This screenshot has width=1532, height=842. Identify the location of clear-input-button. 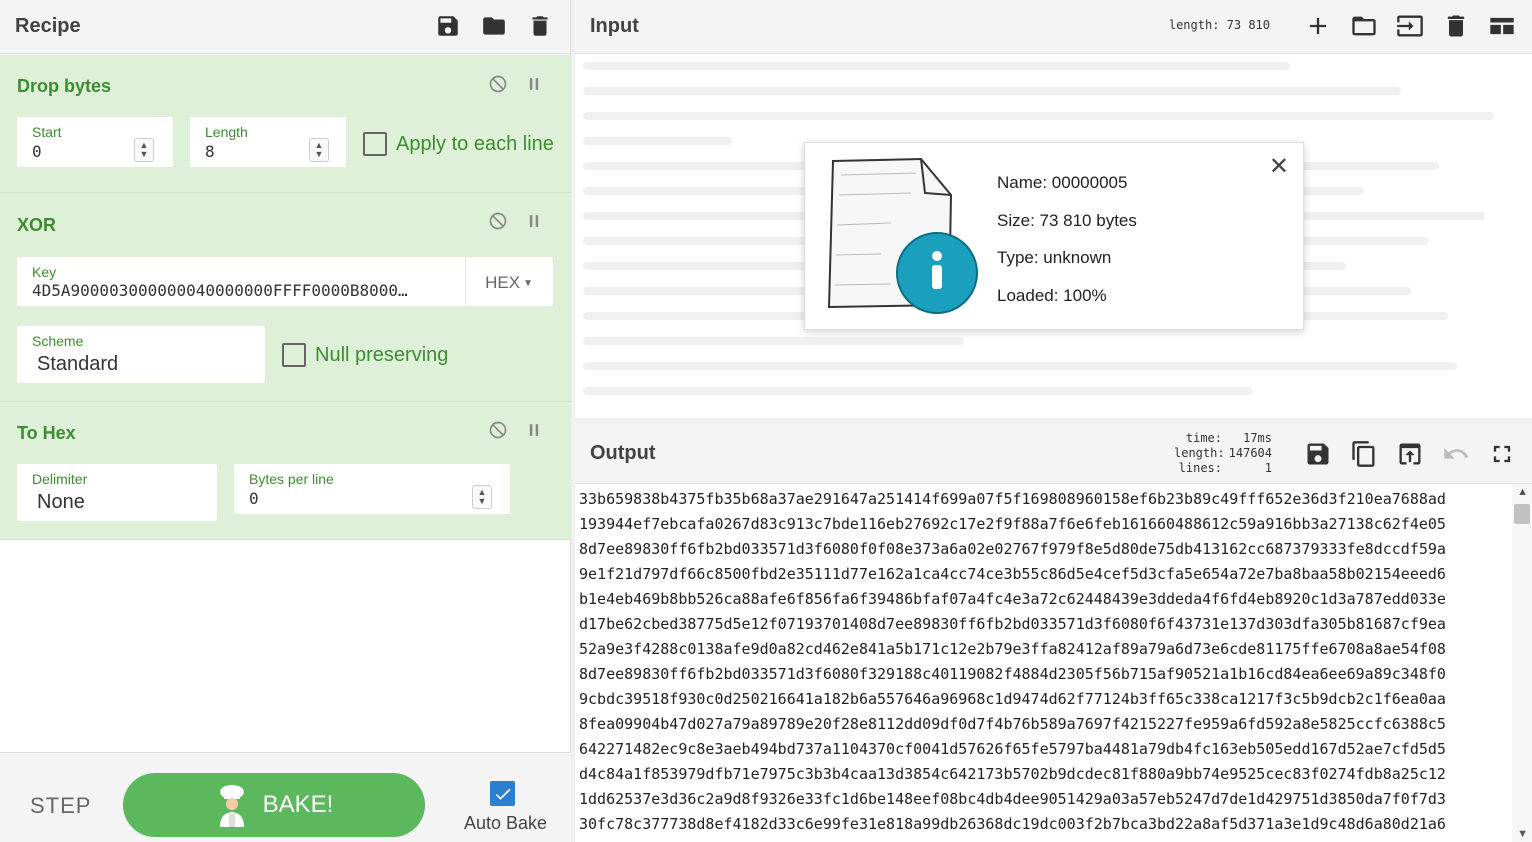
(1456, 26).